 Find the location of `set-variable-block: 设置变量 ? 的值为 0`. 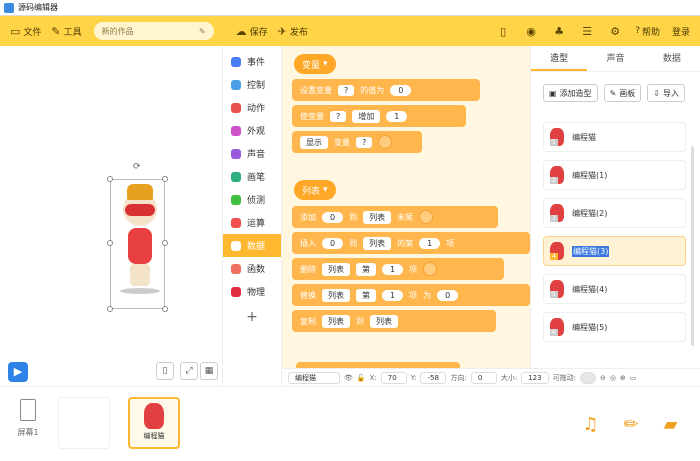

set-variable-block: 设置变量 ? 的值为 0 is located at coordinates (386, 90).